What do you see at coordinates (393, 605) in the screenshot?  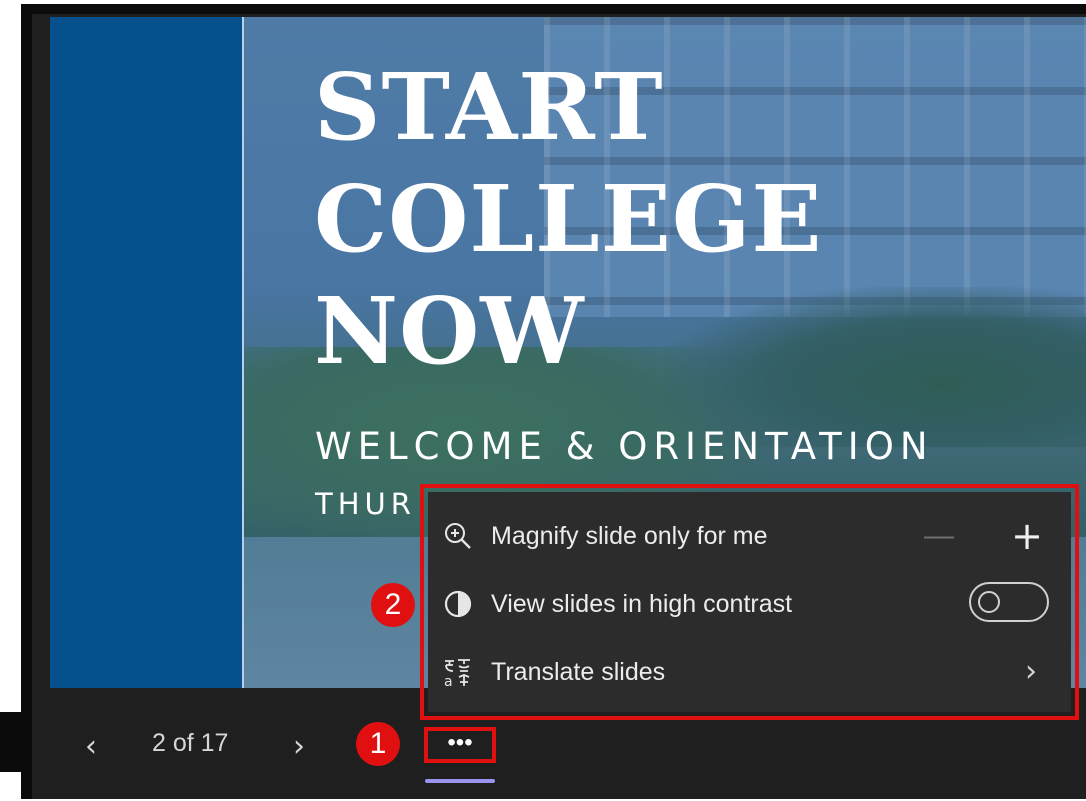 I see `annotation-badge-2: 2` at bounding box center [393, 605].